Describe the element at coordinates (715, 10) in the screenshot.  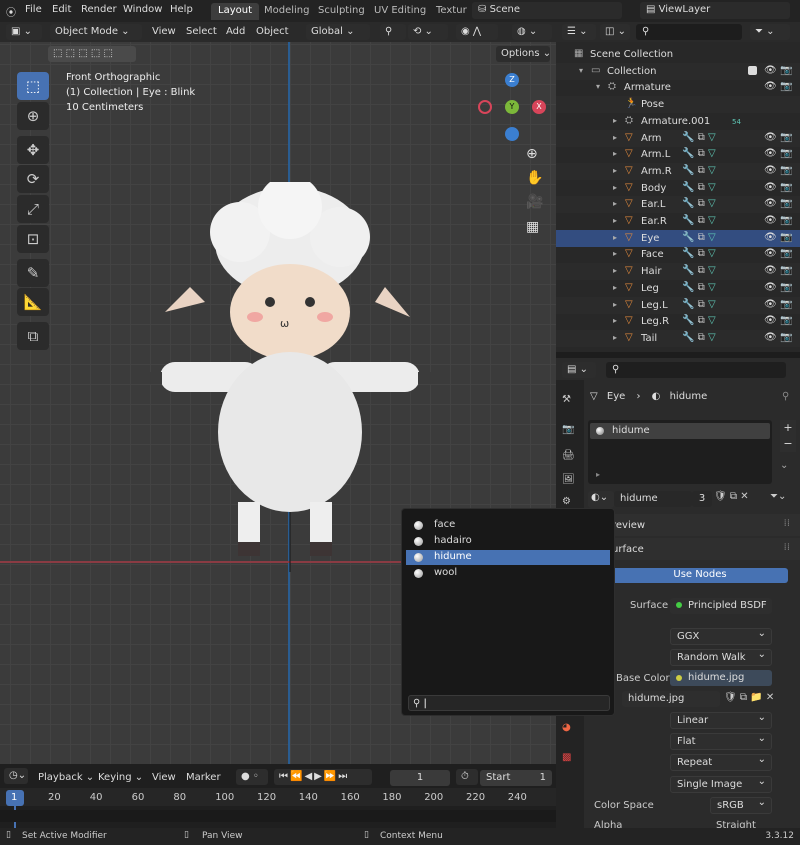
I see `view-layer-selector: ▤ ViewLayer` at that location.